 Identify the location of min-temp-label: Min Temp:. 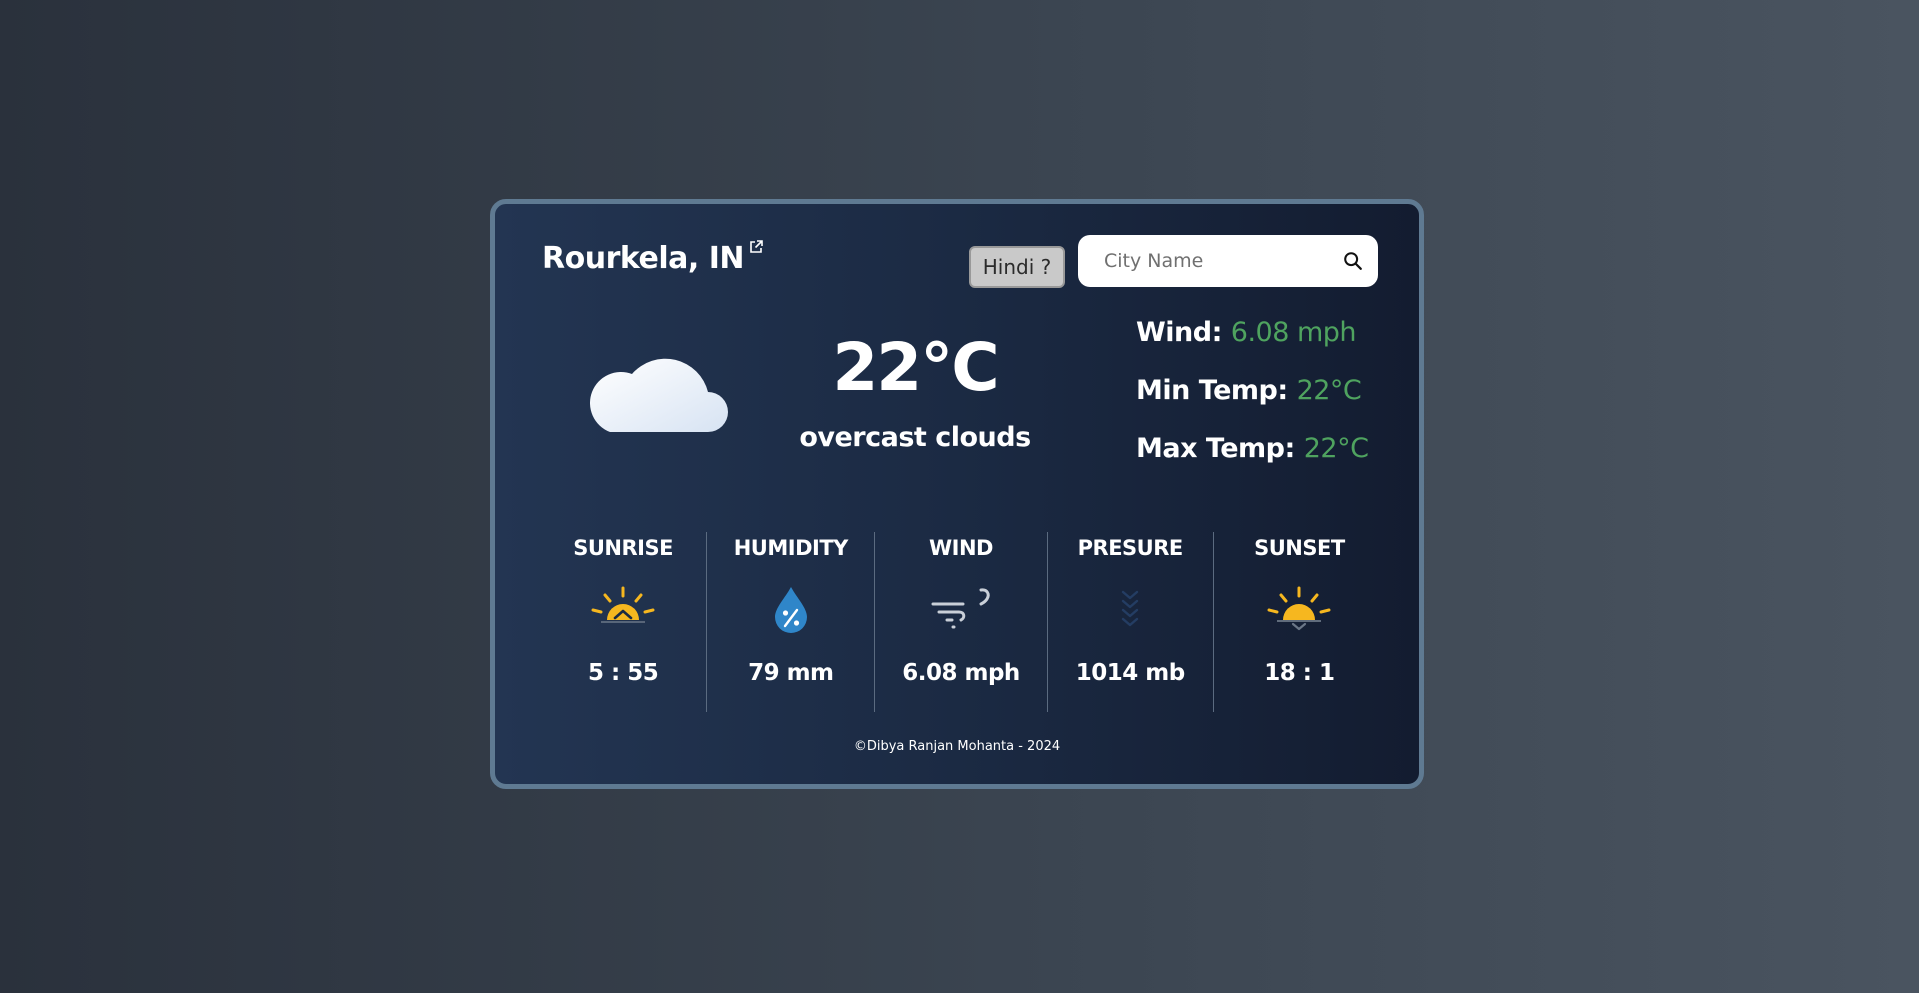
(1212, 390).